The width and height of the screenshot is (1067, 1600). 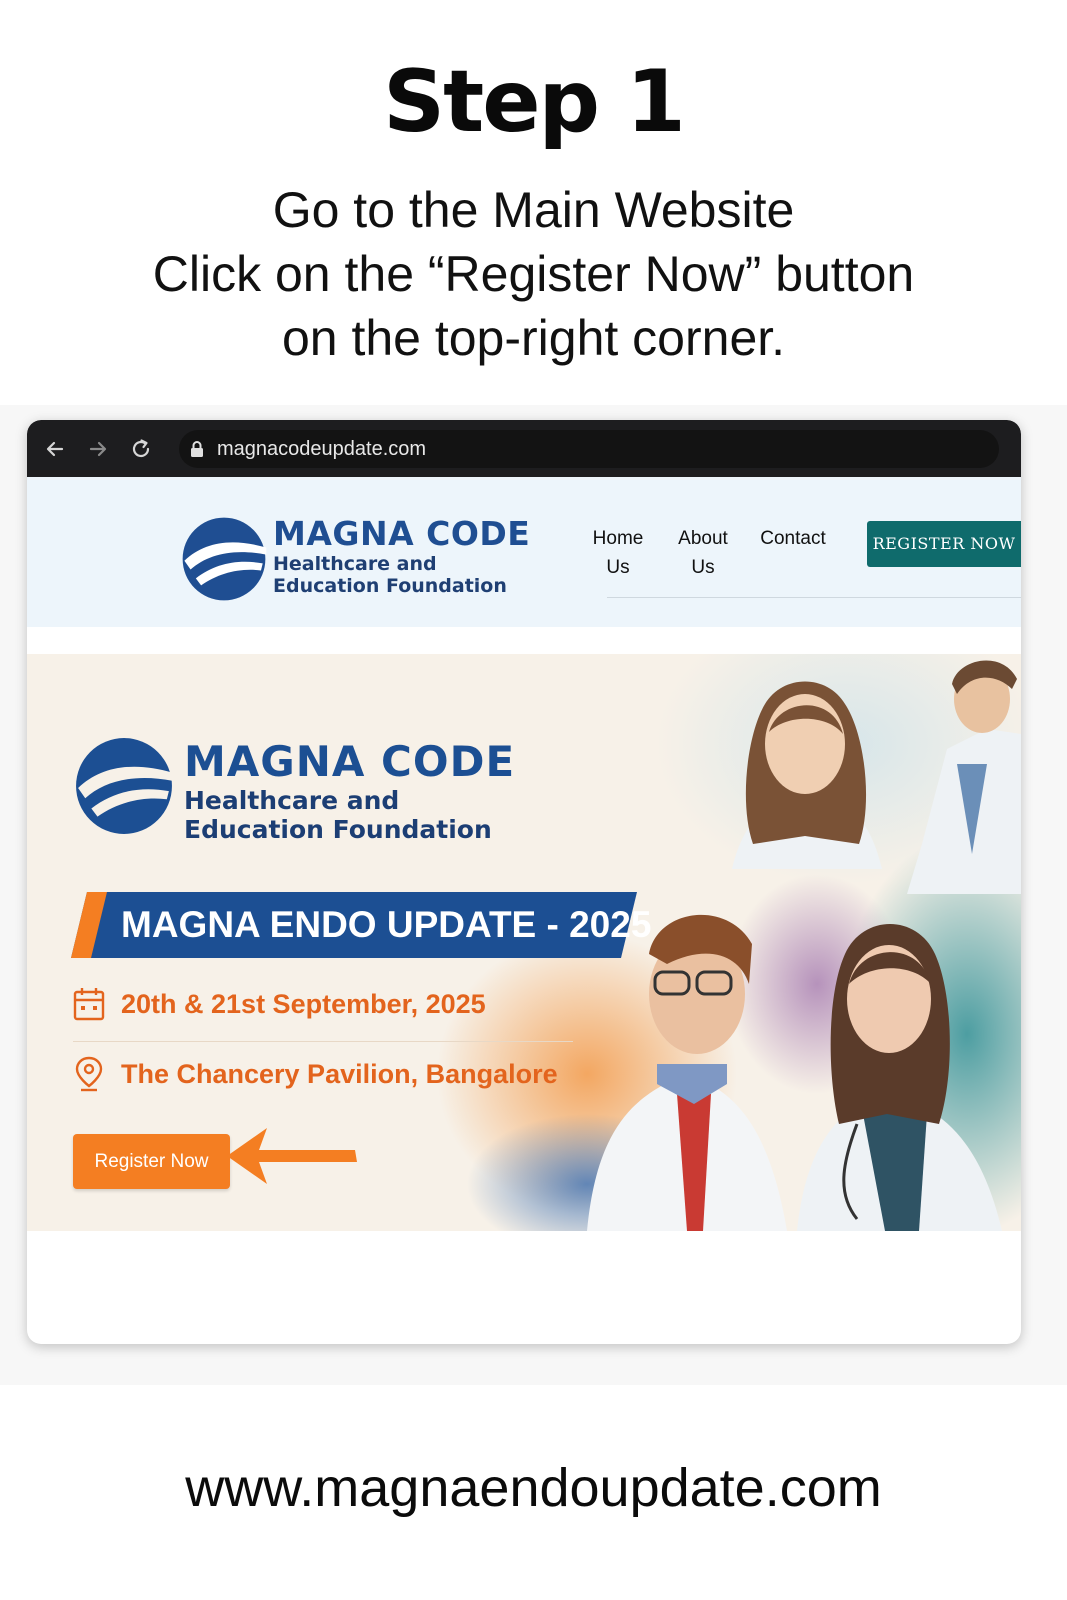 I want to click on event-venue: The Chancery Pavilion, Bangalore, so click(x=339, y=1074).